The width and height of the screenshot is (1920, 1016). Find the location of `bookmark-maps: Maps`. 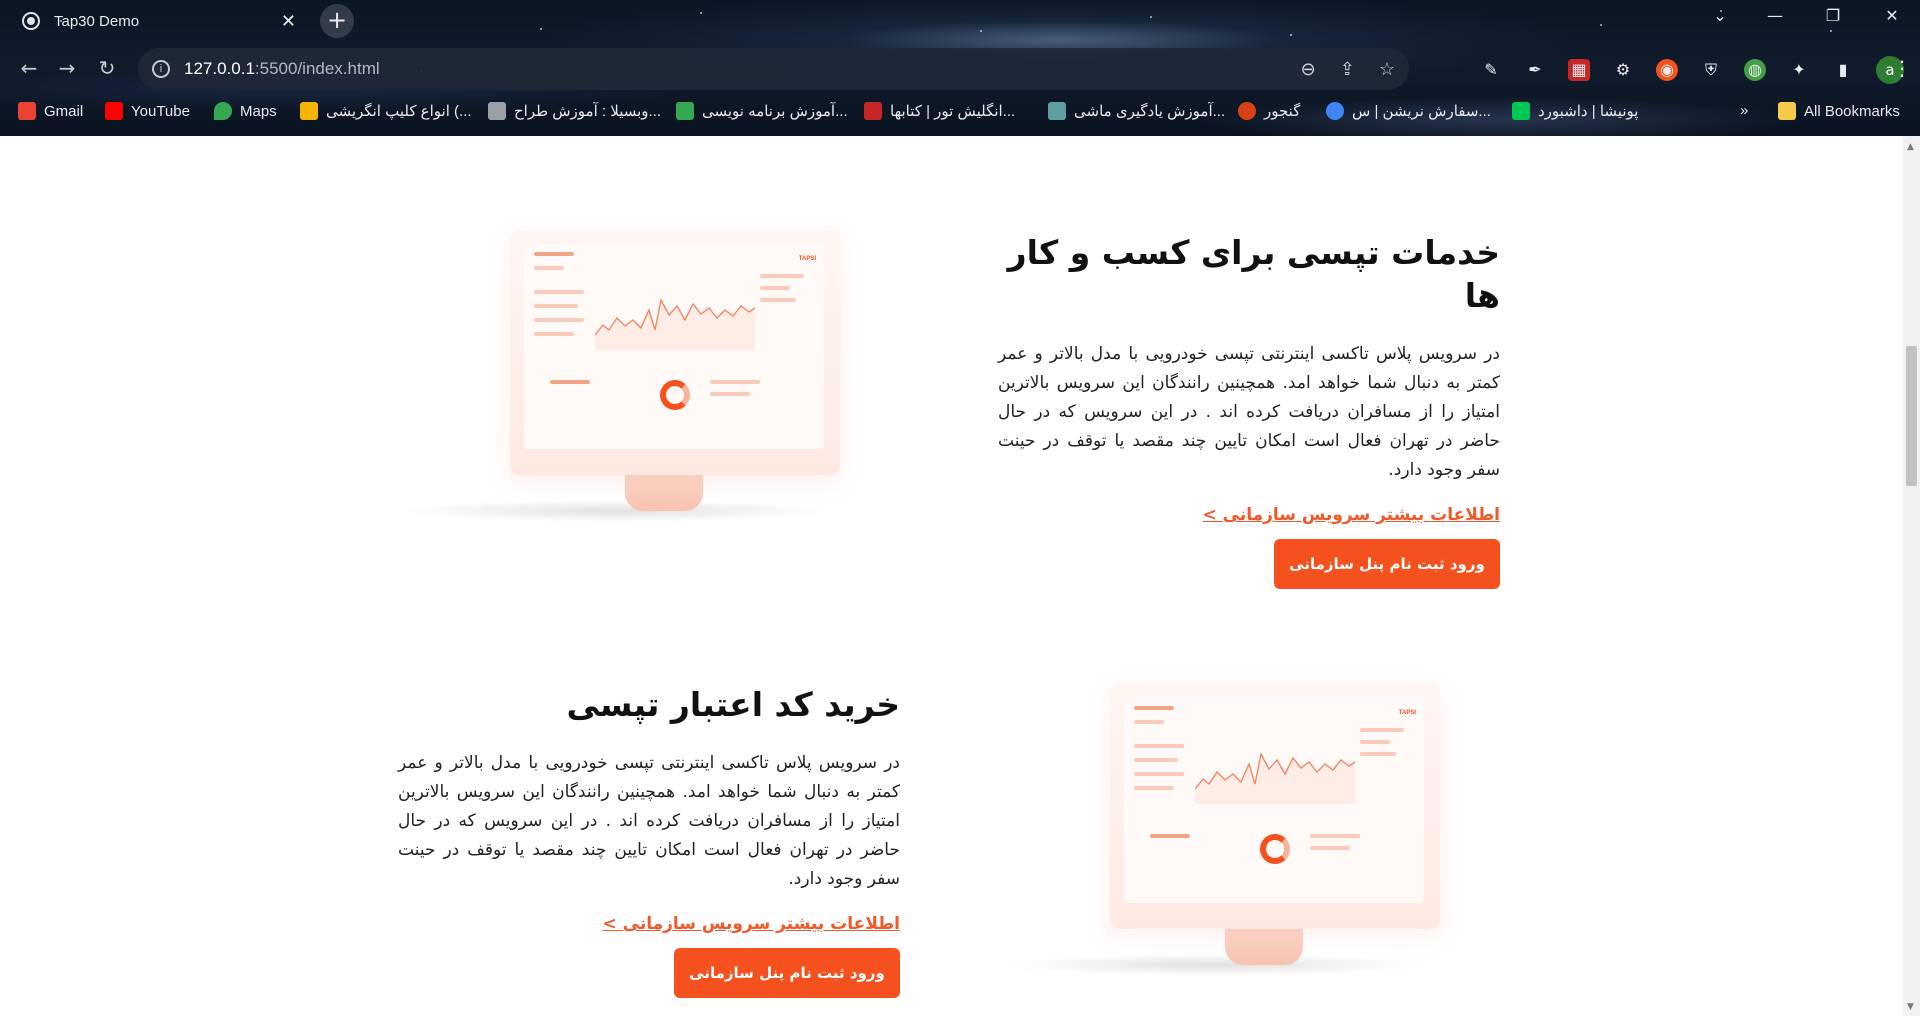

bookmark-maps: Maps is located at coordinates (245, 111).